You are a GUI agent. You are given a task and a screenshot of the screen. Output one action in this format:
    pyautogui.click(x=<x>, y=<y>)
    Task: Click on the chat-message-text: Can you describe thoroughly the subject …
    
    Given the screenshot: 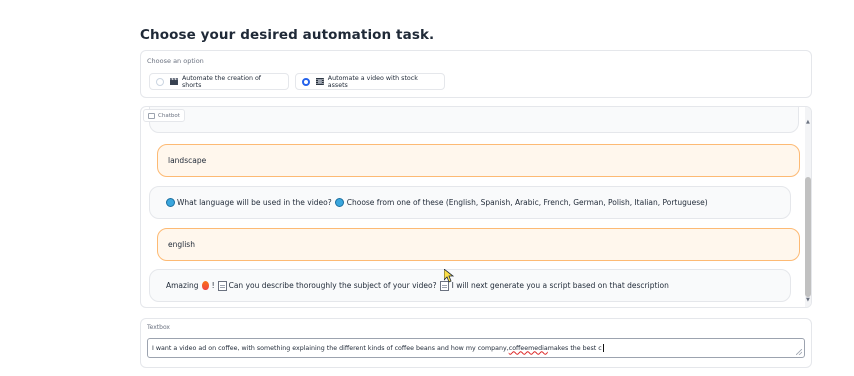 What is the action you would take?
    pyautogui.click(x=332, y=285)
    